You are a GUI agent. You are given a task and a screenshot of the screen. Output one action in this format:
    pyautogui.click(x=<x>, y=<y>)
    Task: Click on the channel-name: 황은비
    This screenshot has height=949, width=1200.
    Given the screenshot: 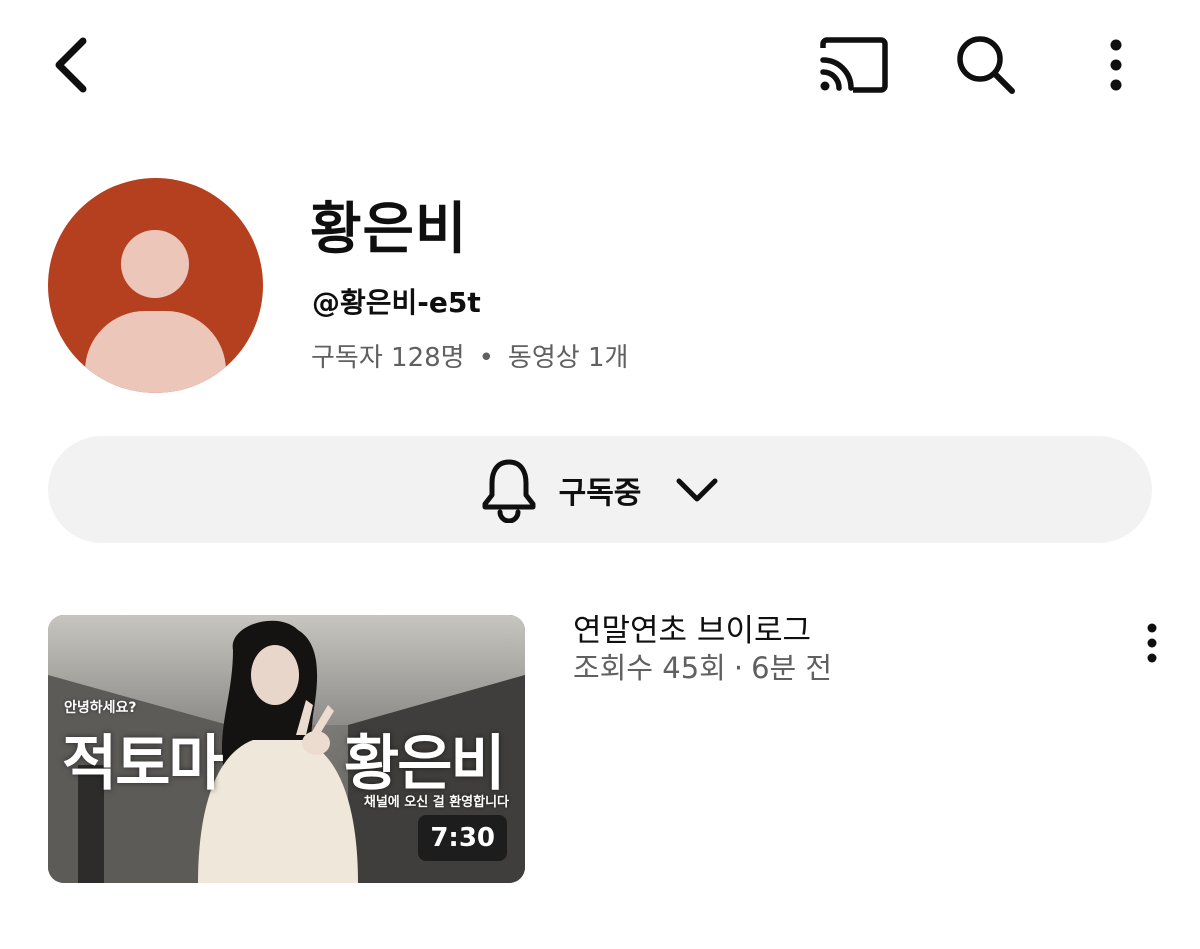 What is the action you would take?
    pyautogui.click(x=389, y=229)
    